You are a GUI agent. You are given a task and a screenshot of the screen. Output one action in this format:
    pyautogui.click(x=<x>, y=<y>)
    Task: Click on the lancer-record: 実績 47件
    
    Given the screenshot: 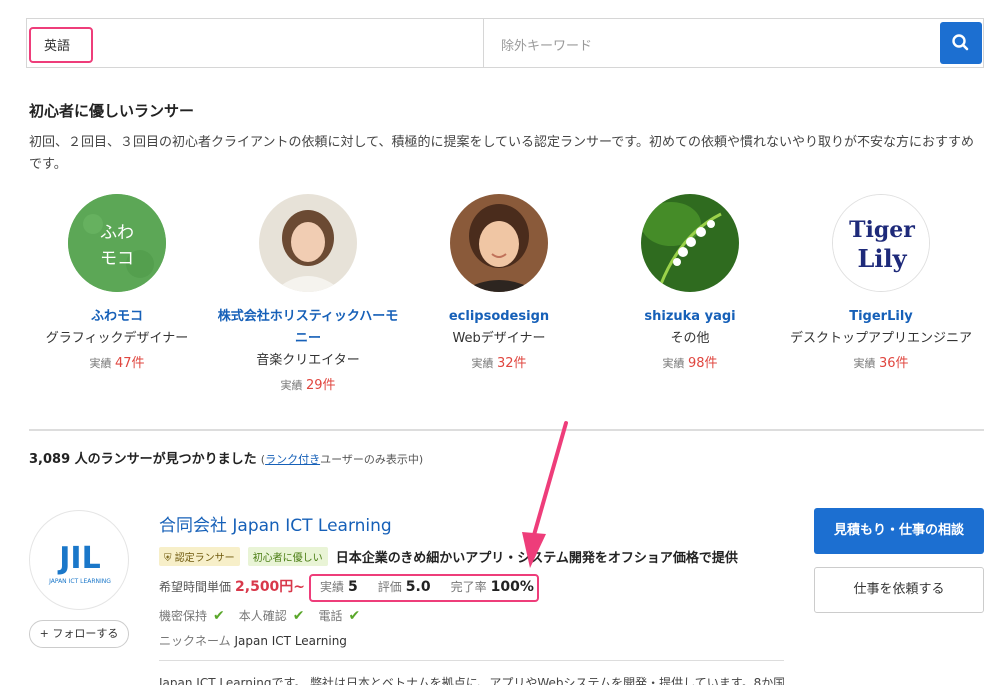 What is the action you would take?
    pyautogui.click(x=117, y=364)
    